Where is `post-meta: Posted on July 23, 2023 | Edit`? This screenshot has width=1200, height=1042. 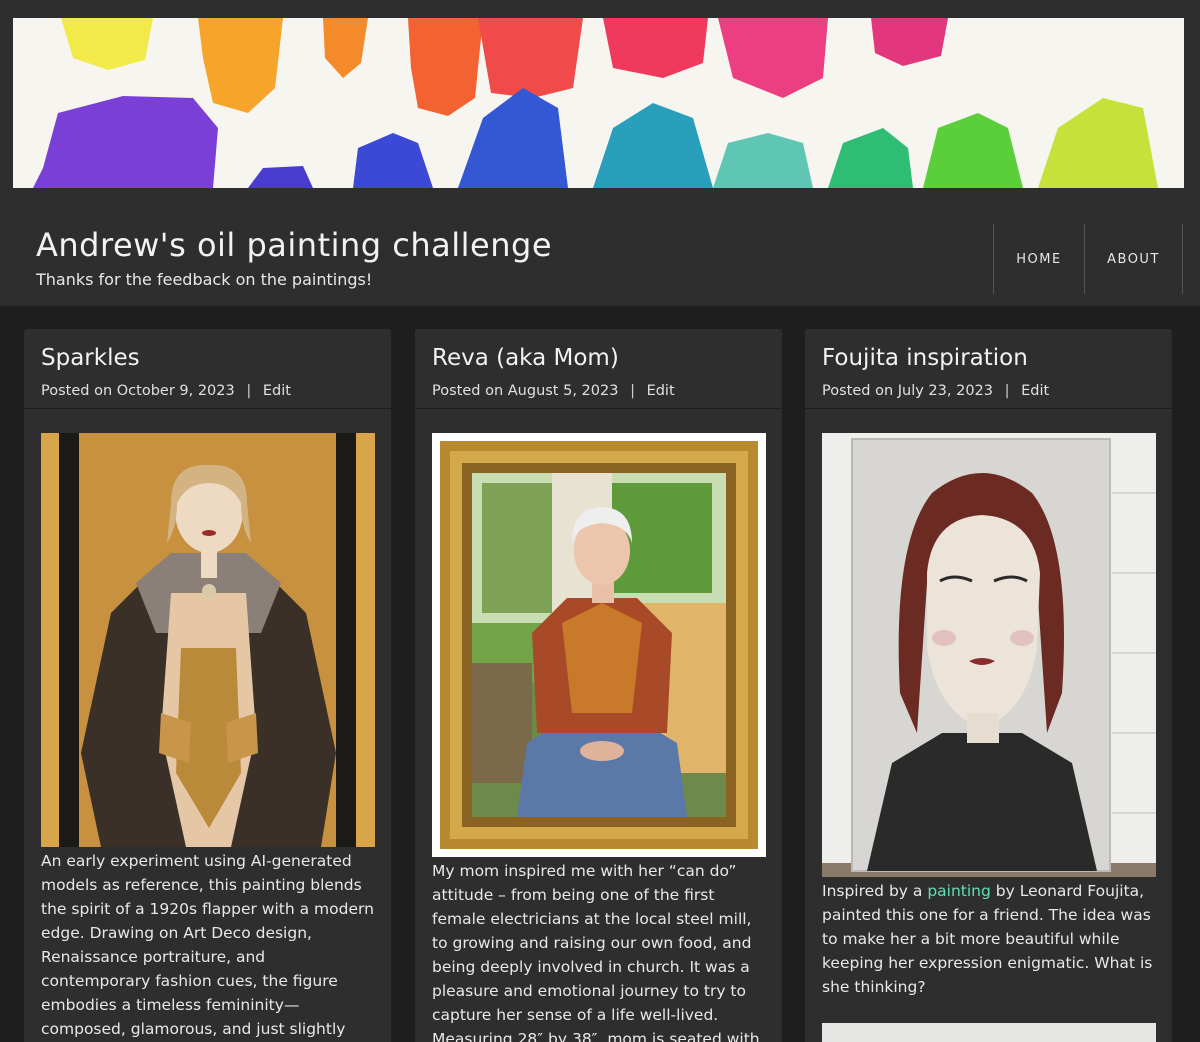 post-meta: Posted on July 23, 2023 | Edit is located at coordinates (988, 391).